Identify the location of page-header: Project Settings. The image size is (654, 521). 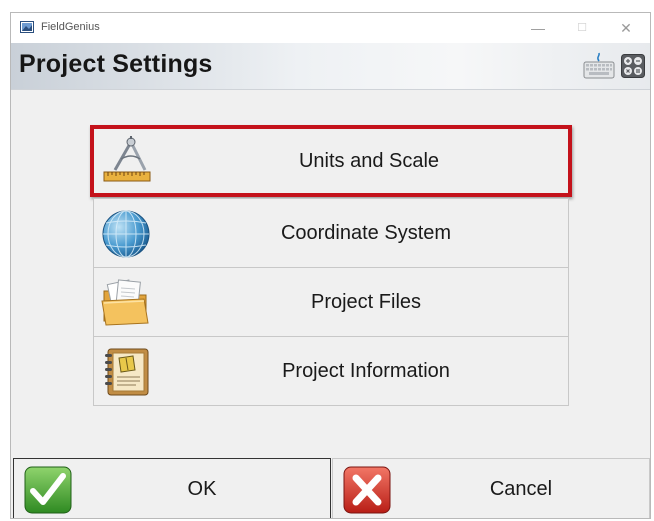
(330, 66).